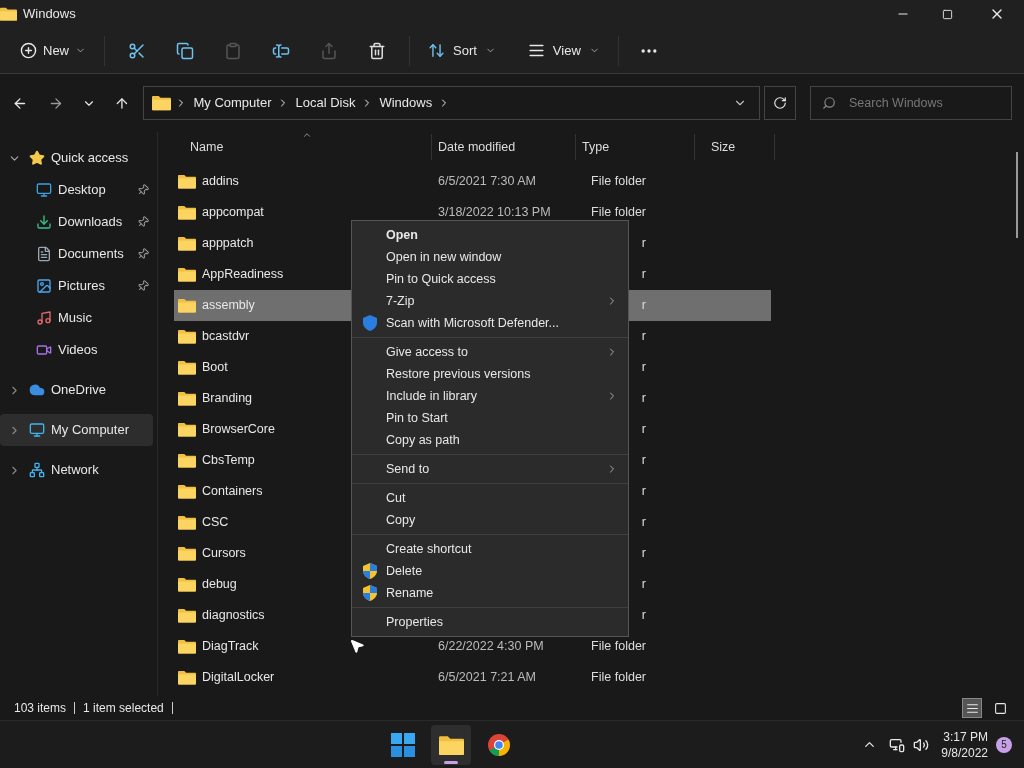 The width and height of the screenshot is (1024, 768). Describe the element at coordinates (91, 254) in the screenshot. I see `item-label: Documents` at that location.